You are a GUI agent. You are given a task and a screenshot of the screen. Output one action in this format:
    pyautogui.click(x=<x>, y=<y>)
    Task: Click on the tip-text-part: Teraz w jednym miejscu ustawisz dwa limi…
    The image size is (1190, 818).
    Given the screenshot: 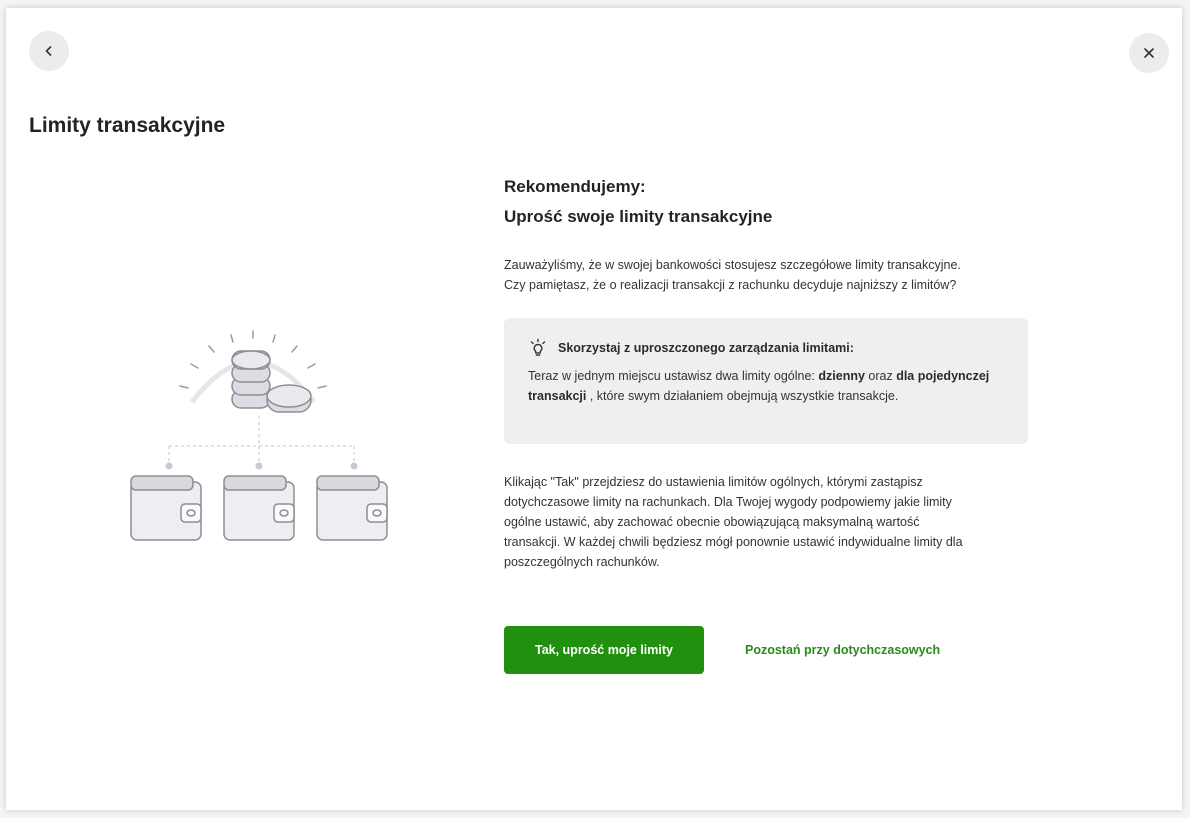 What is the action you would take?
    pyautogui.click(x=673, y=376)
    